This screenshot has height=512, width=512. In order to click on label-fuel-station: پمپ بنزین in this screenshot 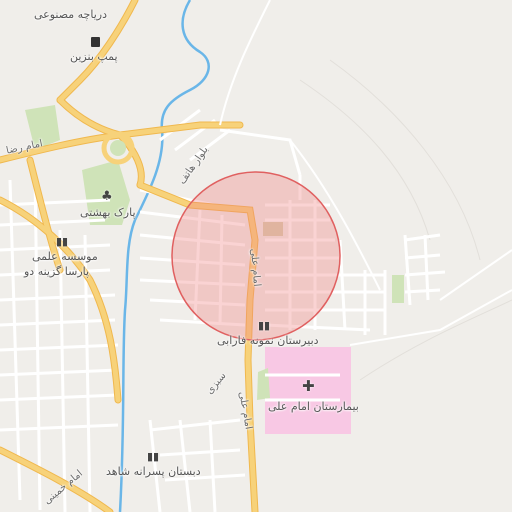, I will do `click(94, 56)`.